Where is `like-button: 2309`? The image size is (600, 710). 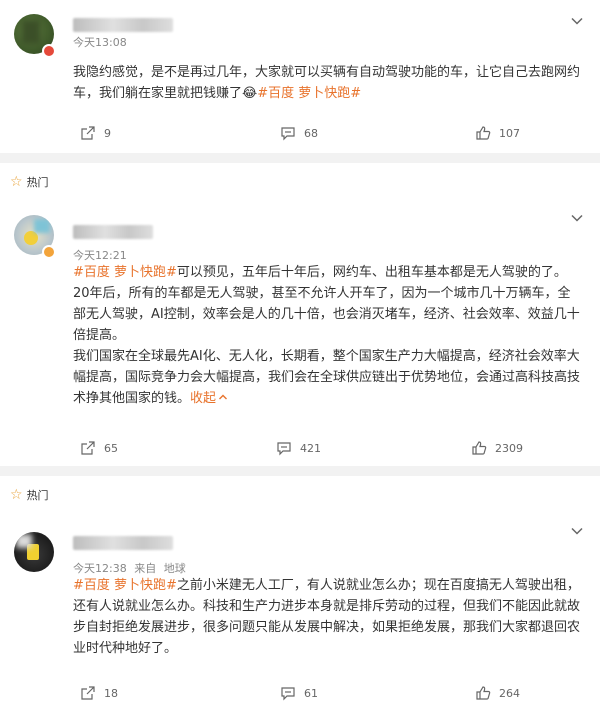
like-button: 2309 is located at coordinates (497, 448).